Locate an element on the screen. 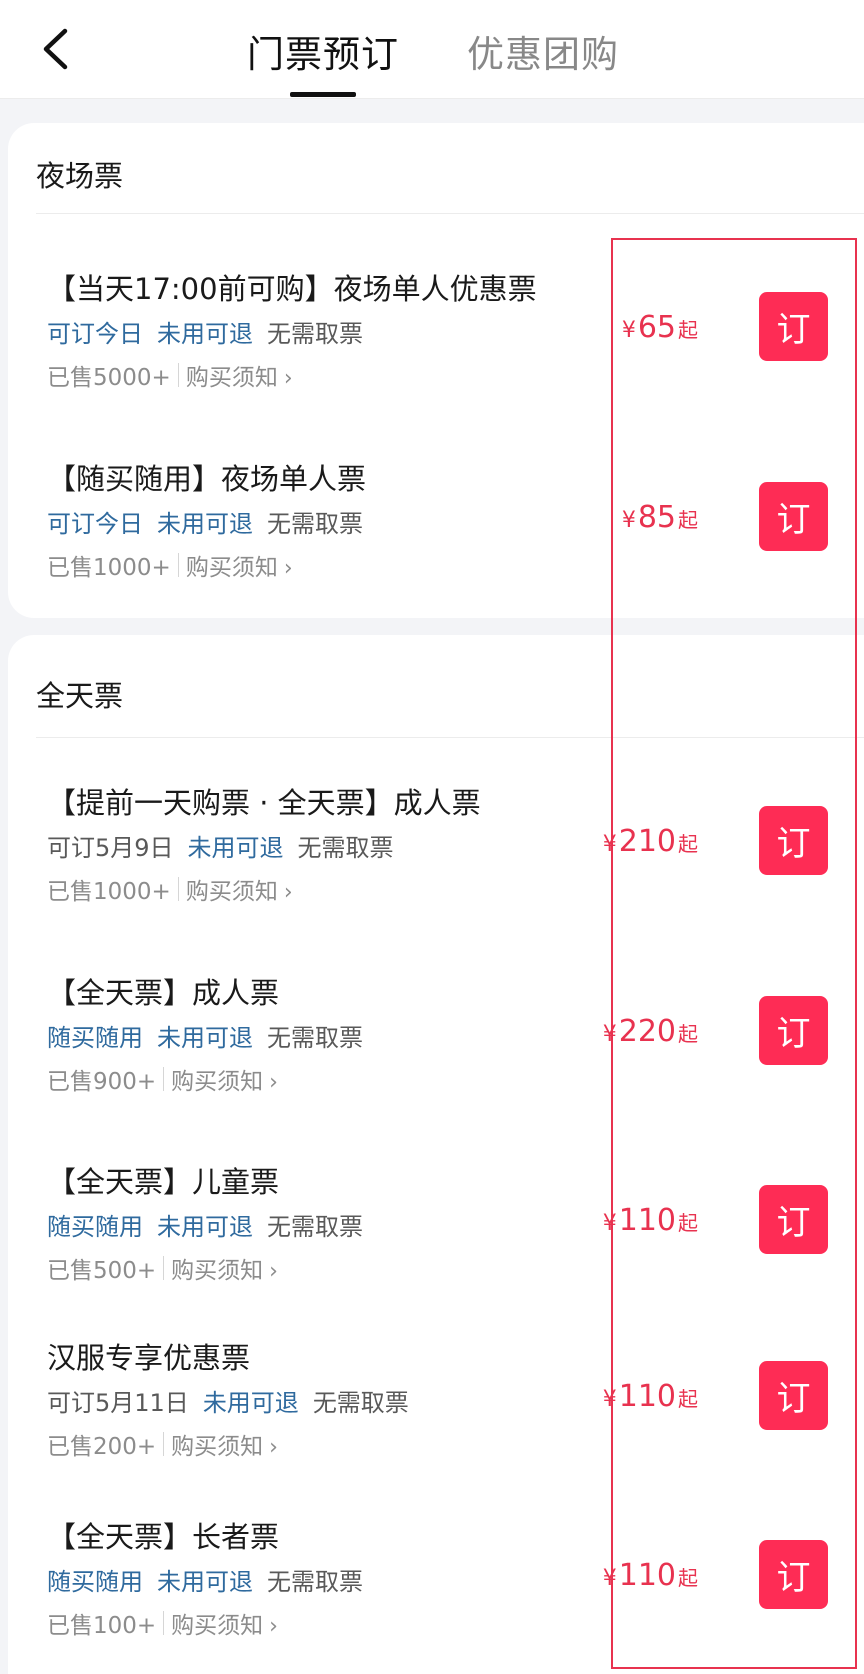  tab-ticket-booking: 门票预订 is located at coordinates (323, 51).